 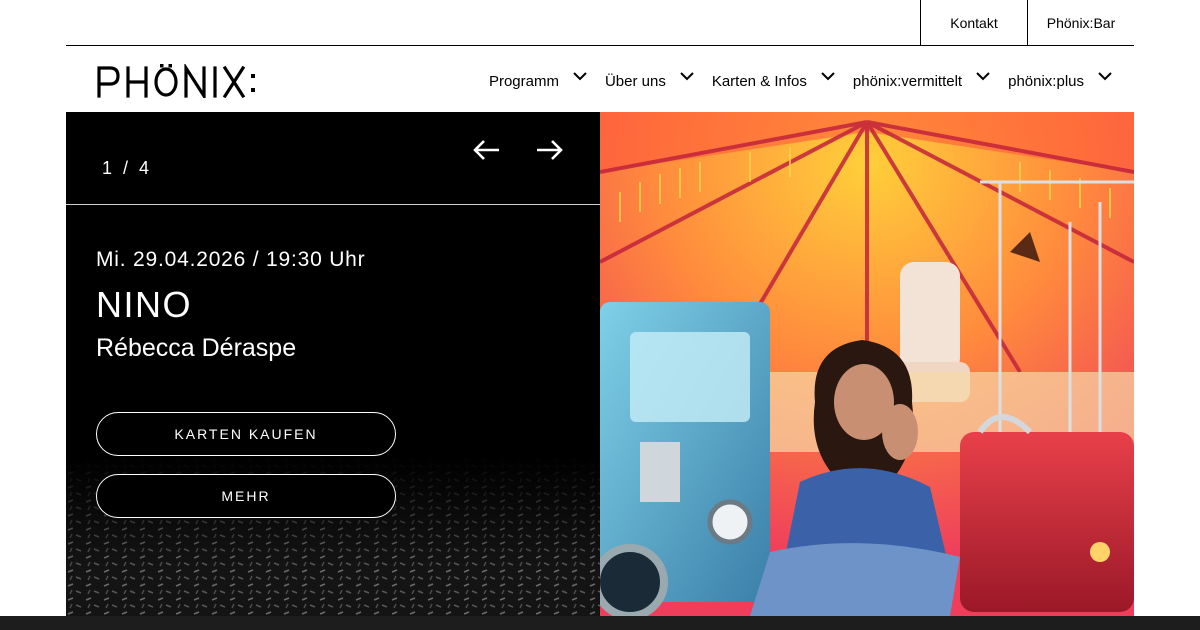 I want to click on prev-slide-button, so click(x=486, y=150).